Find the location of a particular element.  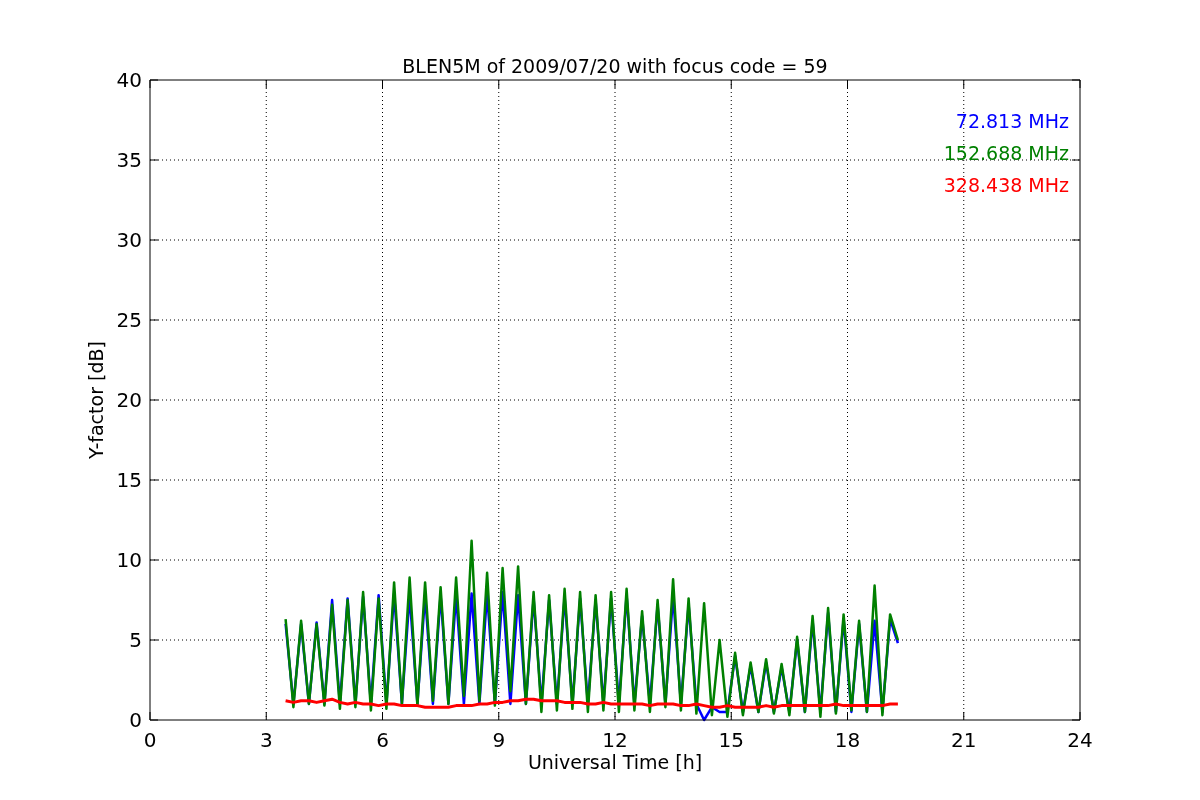

x-tick-label: 21 is located at coordinates (964, 740).